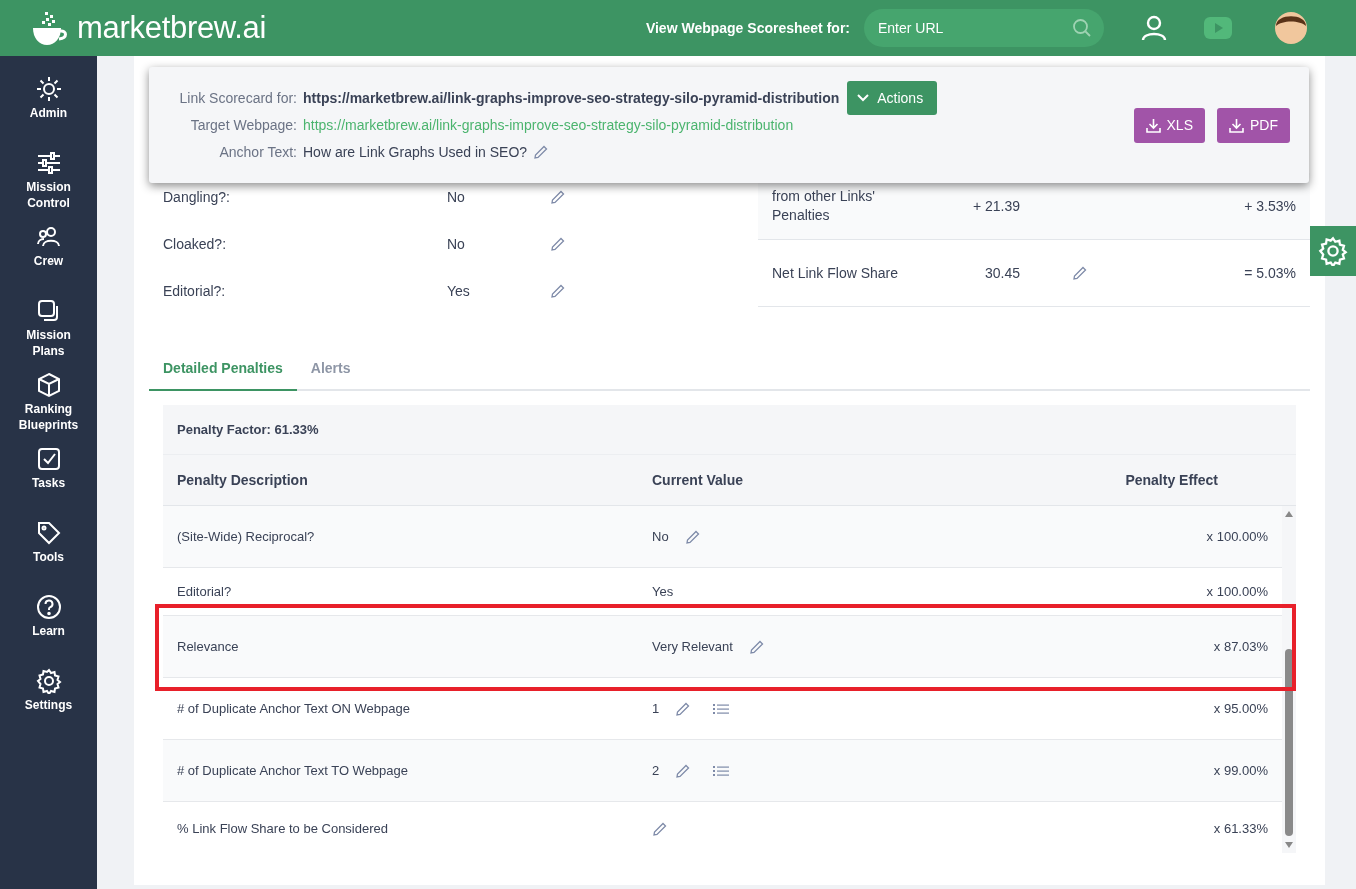  What do you see at coordinates (747, 28) in the screenshot?
I see `scoresheet-label: View Webpage Scoresheet for:` at bounding box center [747, 28].